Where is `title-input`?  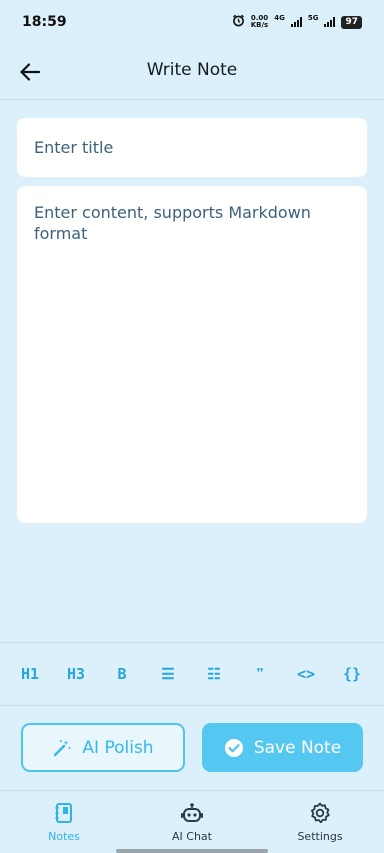 title-input is located at coordinates (192, 147).